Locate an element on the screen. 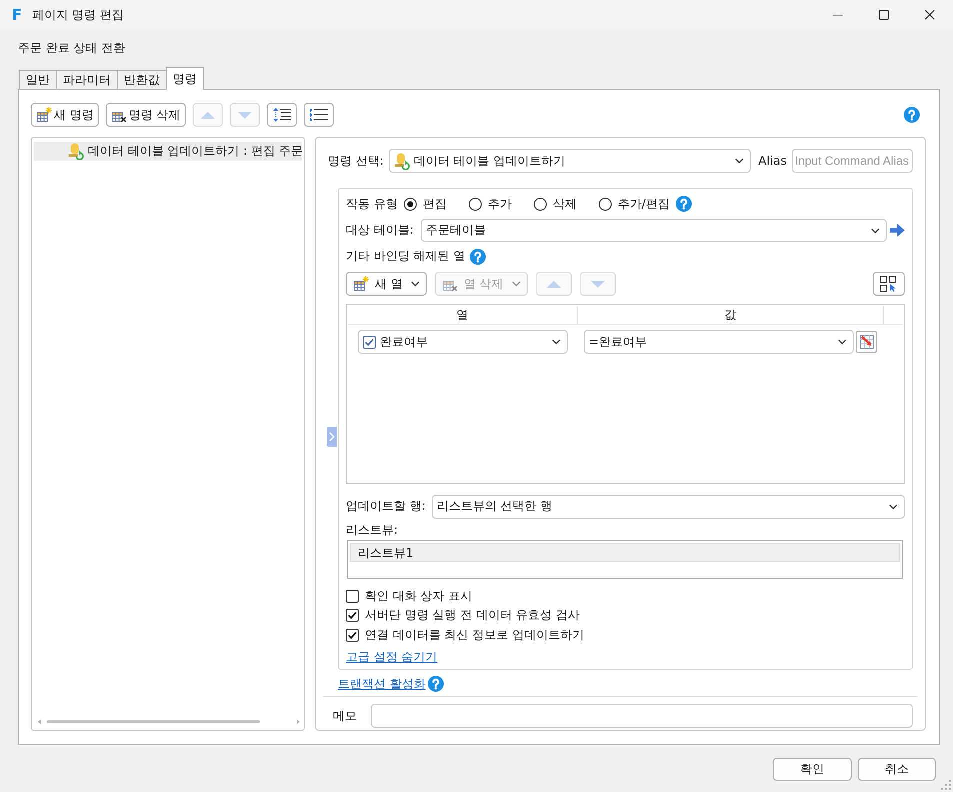  command-dropdown: 데이터 테이블 업데이트하기 is located at coordinates (569, 161).